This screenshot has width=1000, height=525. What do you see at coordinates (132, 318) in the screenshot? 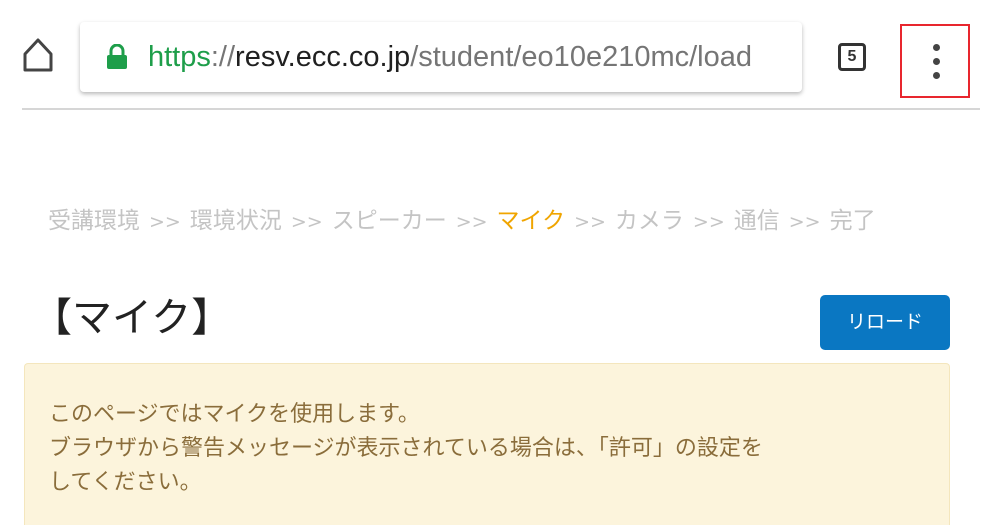
I see `page-title: 【マイク】` at bounding box center [132, 318].